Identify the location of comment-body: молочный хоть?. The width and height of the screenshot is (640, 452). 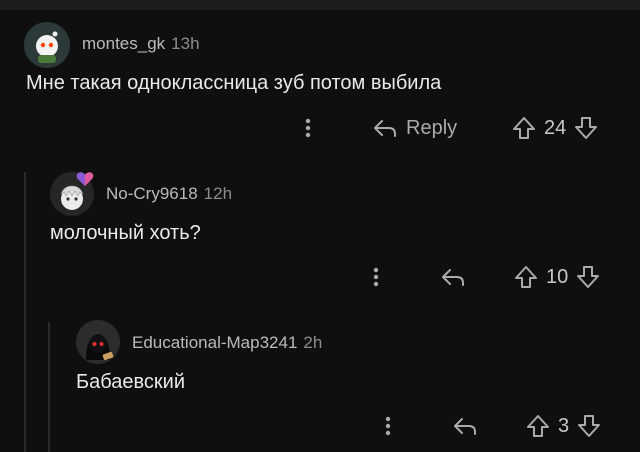
(125, 233).